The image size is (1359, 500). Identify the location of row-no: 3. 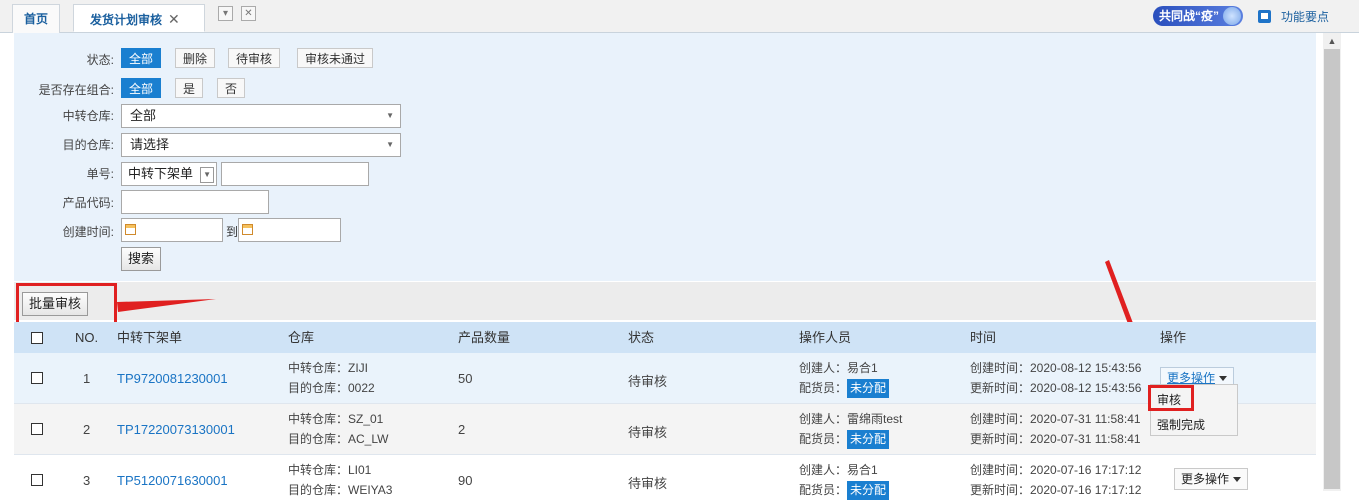
(87, 480).